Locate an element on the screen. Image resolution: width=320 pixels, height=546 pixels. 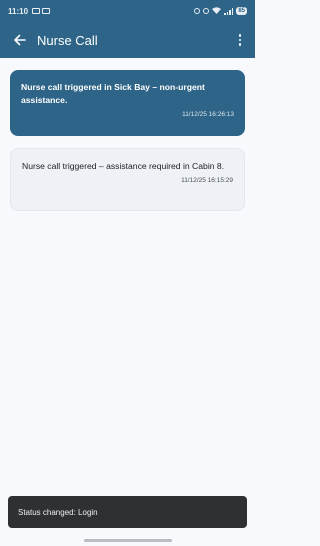
link-icon is located at coordinates (197, 11).